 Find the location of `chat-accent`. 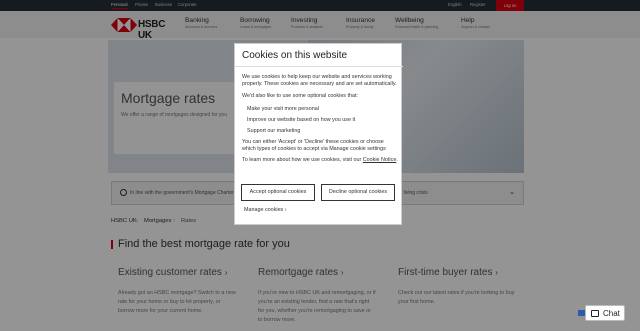

chat-accent is located at coordinates (581, 313).